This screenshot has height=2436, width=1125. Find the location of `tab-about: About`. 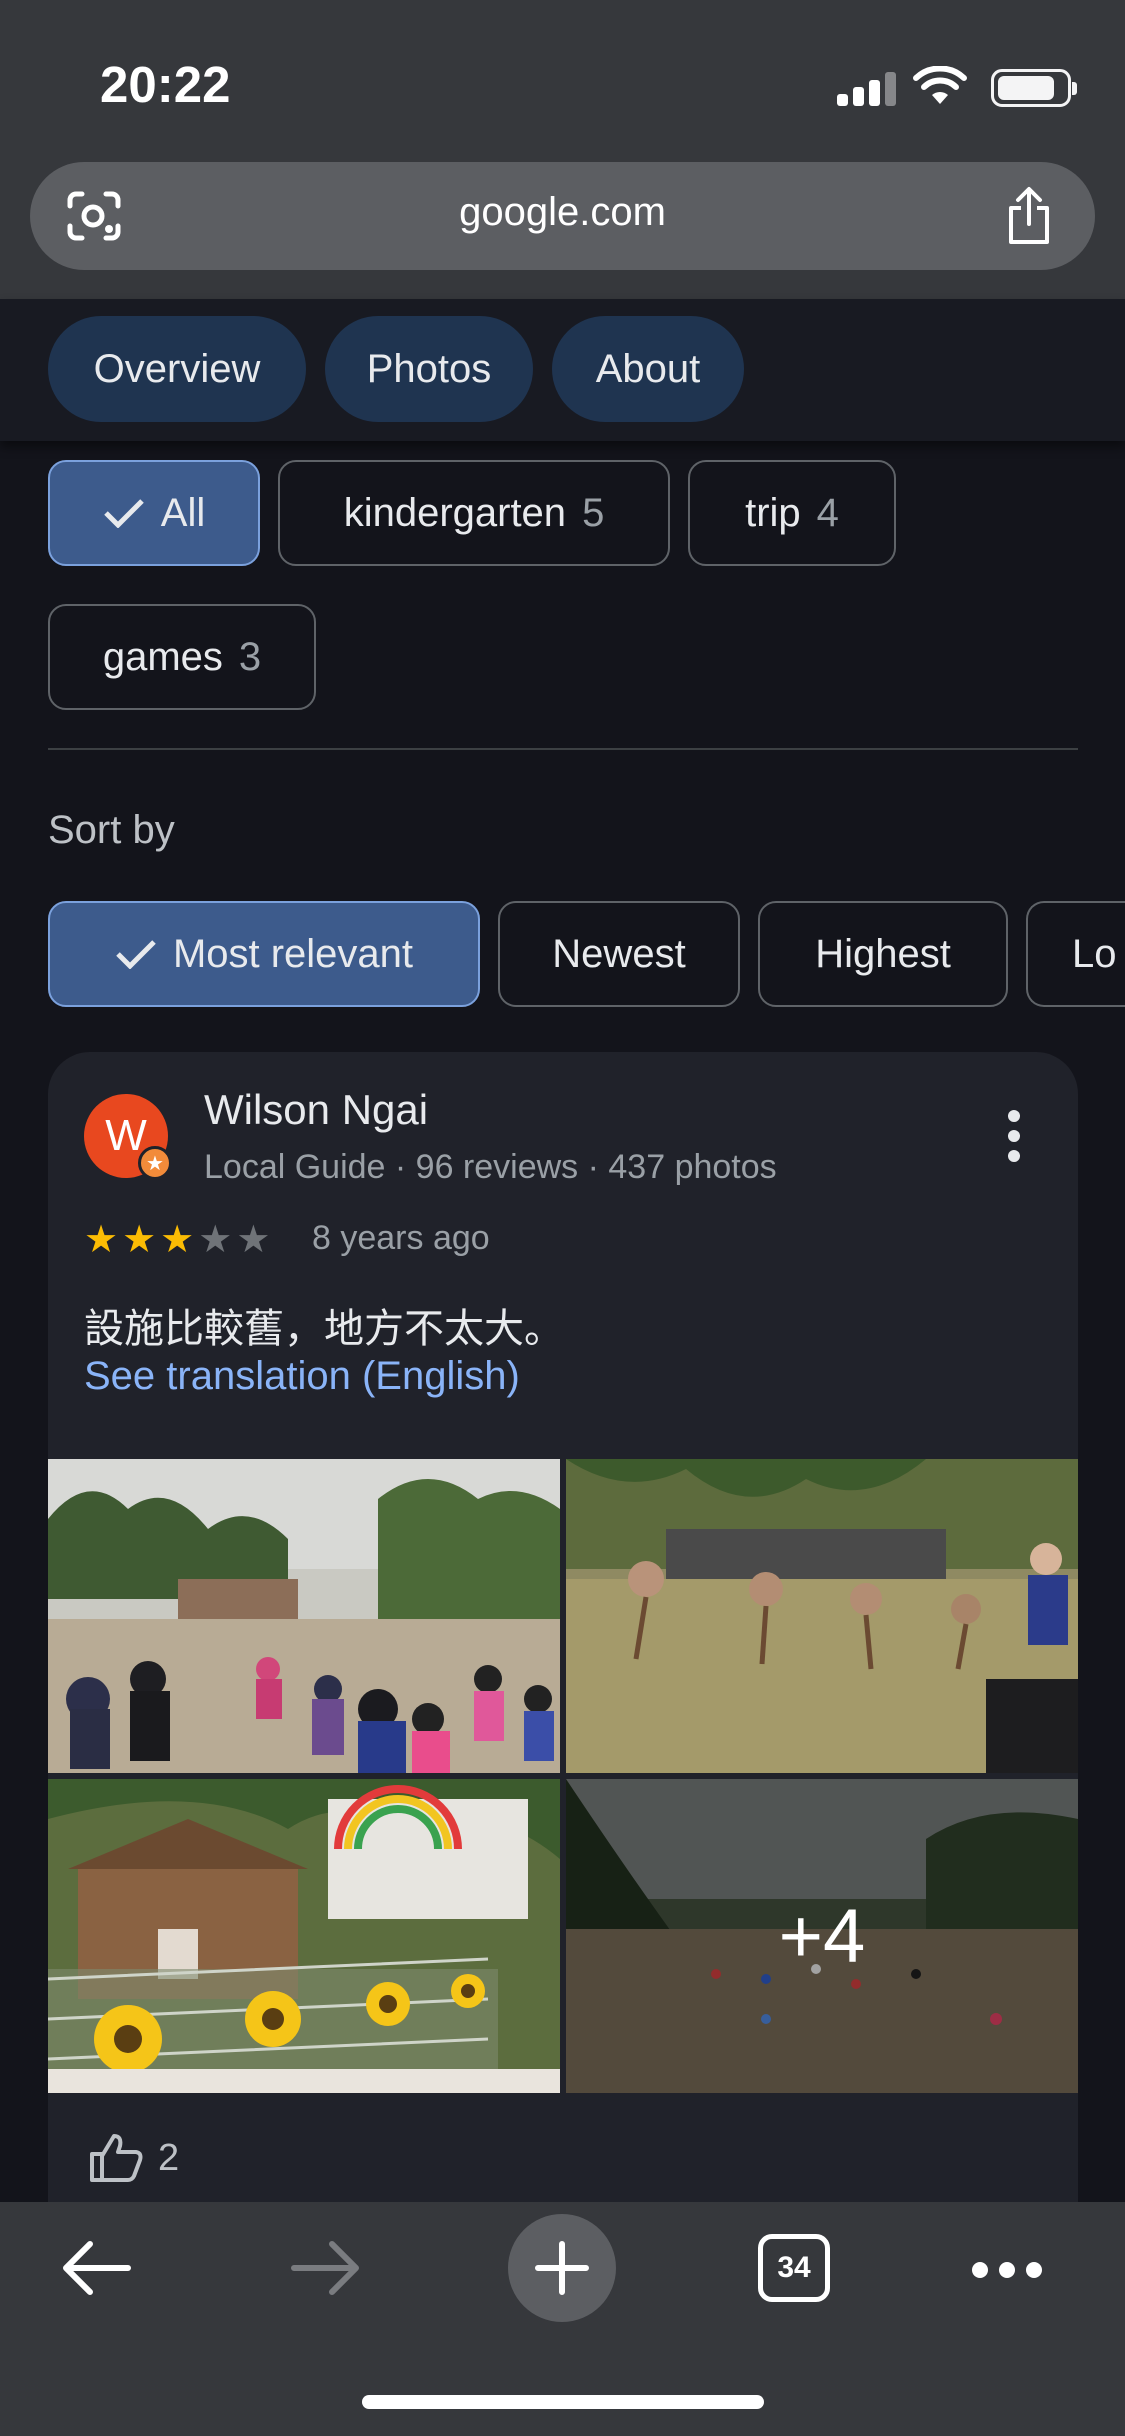

tab-about: About is located at coordinates (648, 369).